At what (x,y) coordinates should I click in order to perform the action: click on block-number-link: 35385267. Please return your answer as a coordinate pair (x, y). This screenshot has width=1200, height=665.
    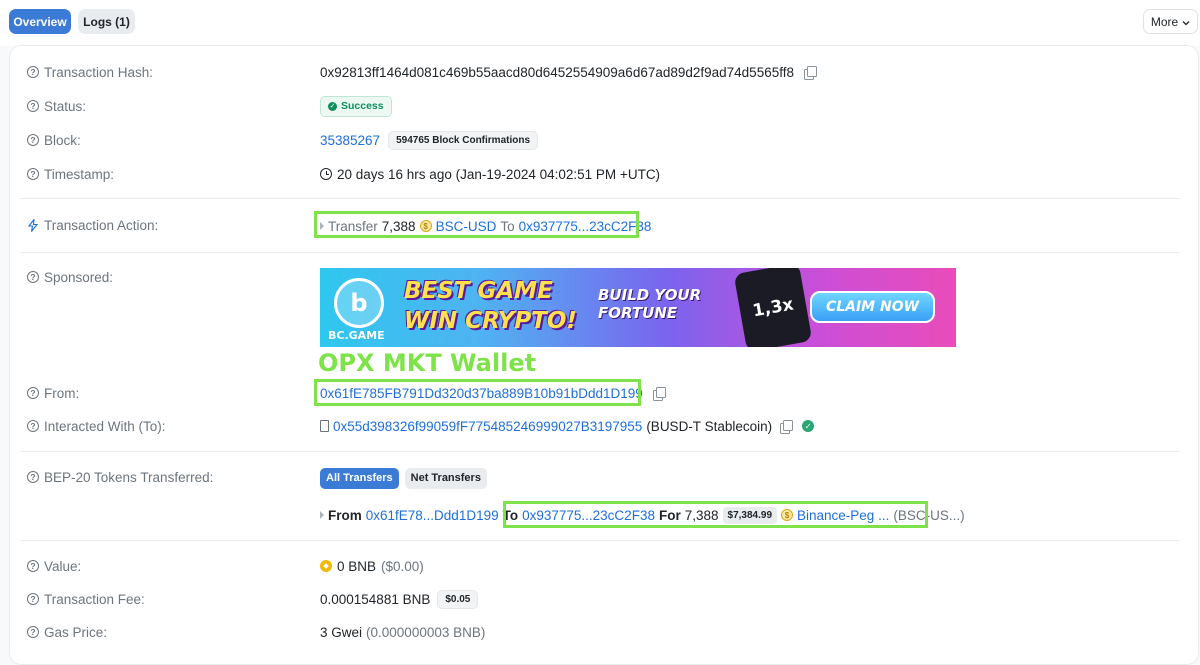
    Looking at the image, I should click on (350, 140).